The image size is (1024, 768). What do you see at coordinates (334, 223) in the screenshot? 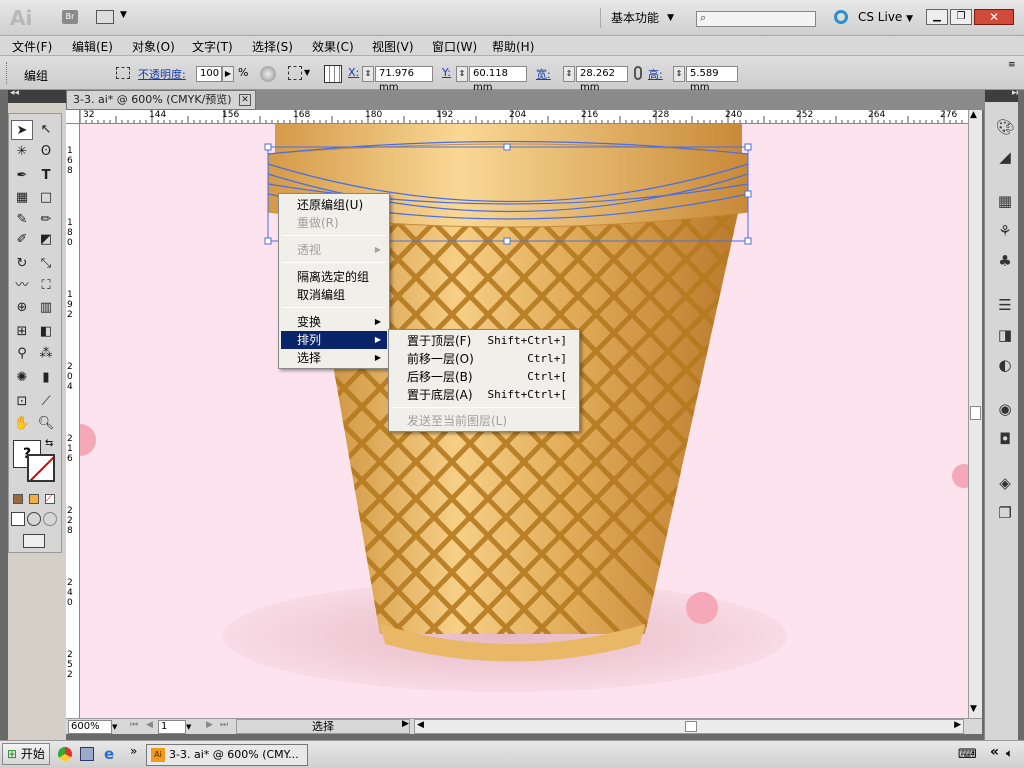
I see `menu-item-redo: 重做(R)` at bounding box center [334, 223].